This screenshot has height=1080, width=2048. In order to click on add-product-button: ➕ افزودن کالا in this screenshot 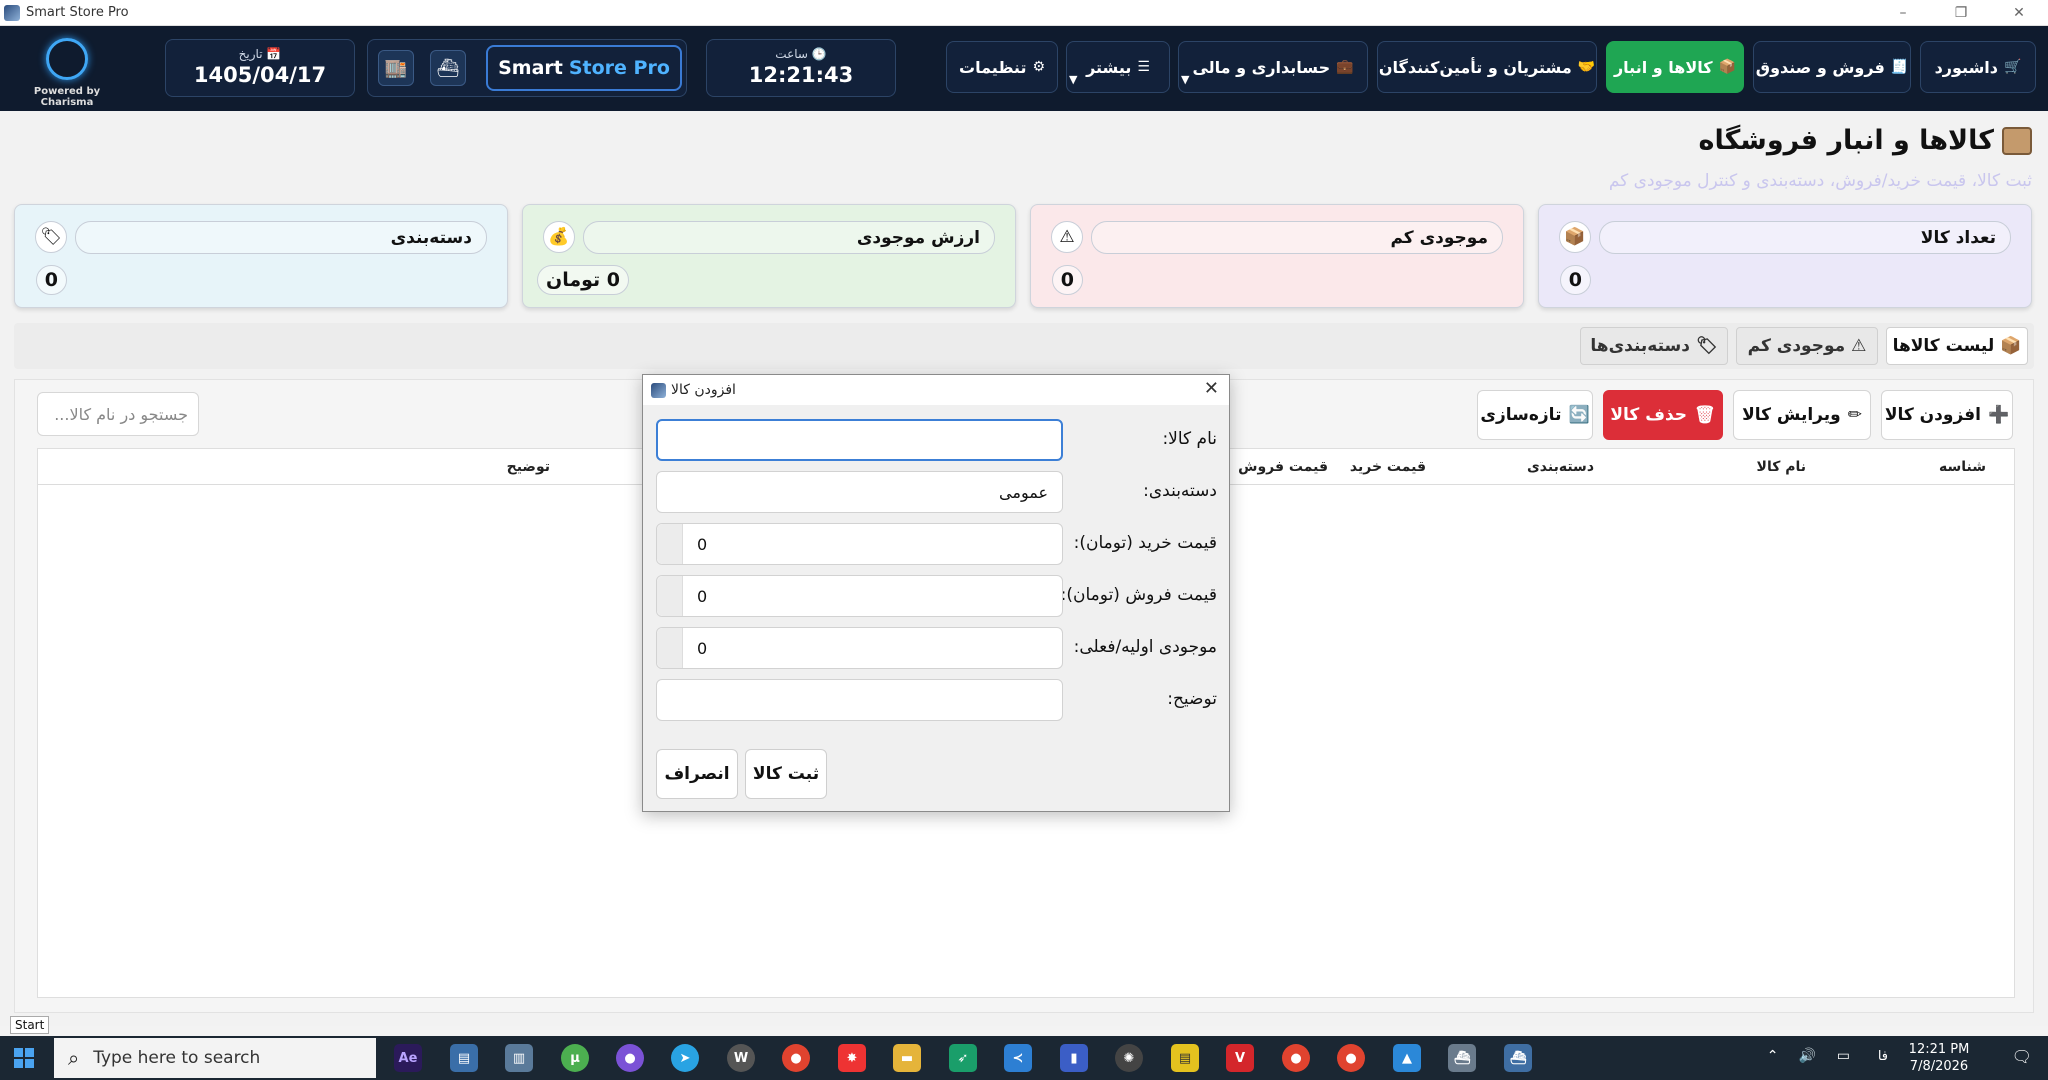, I will do `click(1947, 415)`.